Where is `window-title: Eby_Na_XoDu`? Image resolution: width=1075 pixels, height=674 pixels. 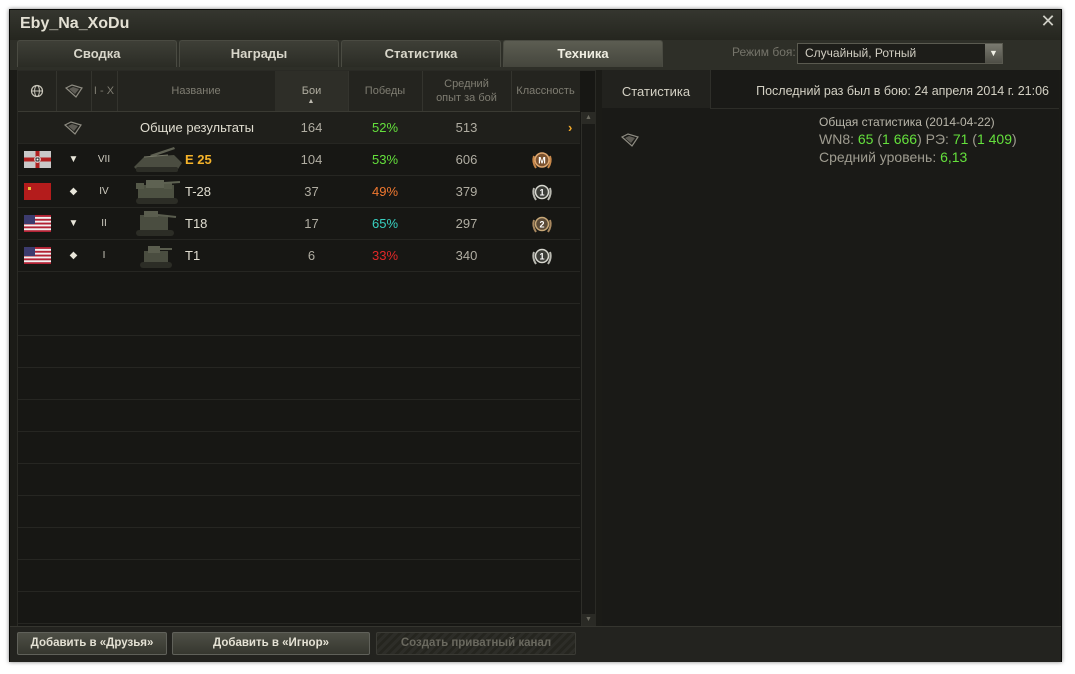 window-title: Eby_Na_XoDu is located at coordinates (75, 23).